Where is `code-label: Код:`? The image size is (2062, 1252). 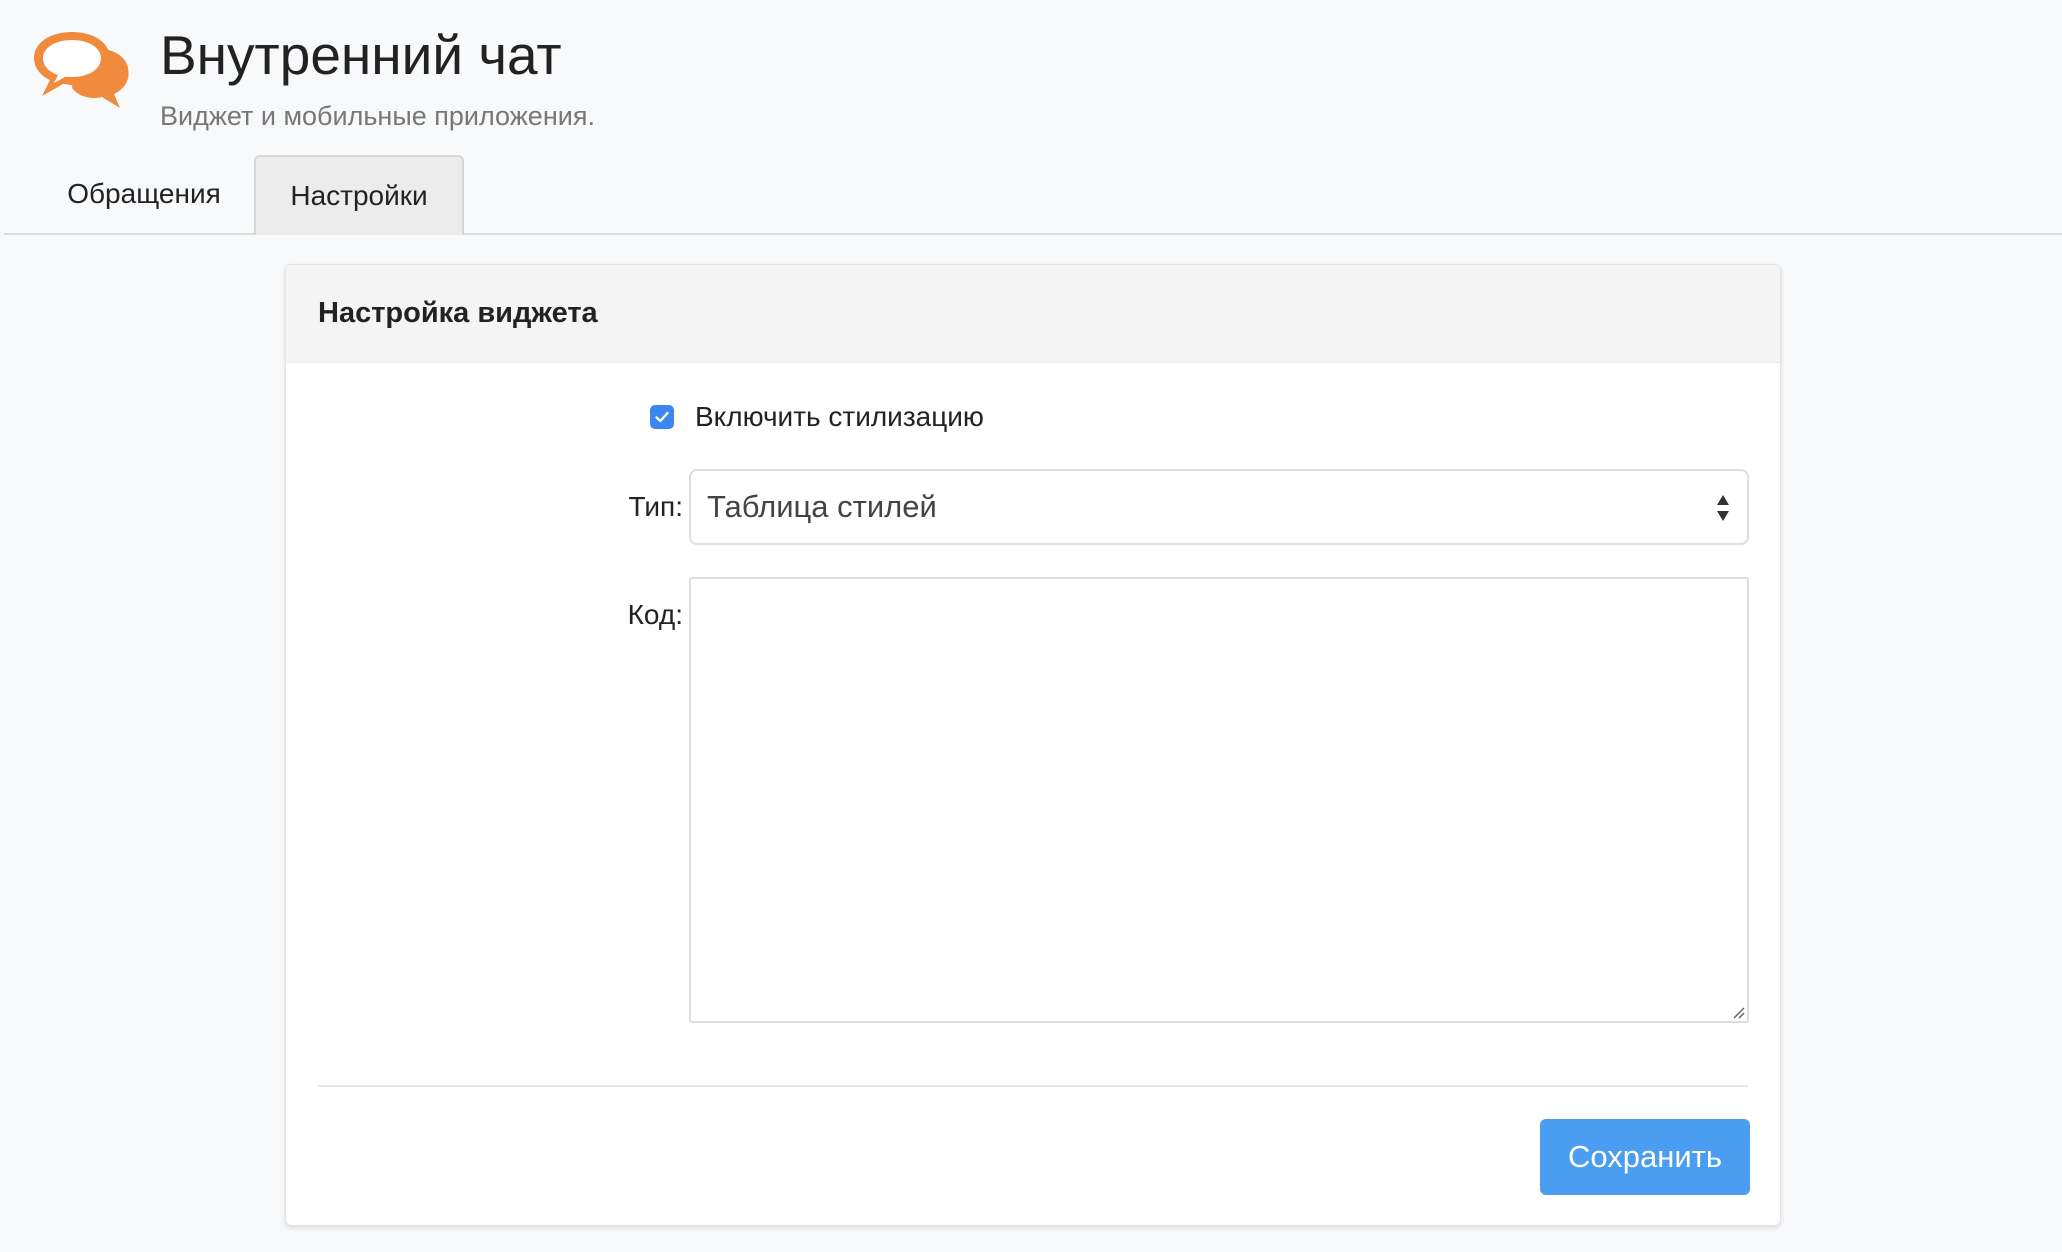 code-label: Код: is located at coordinates (655, 614).